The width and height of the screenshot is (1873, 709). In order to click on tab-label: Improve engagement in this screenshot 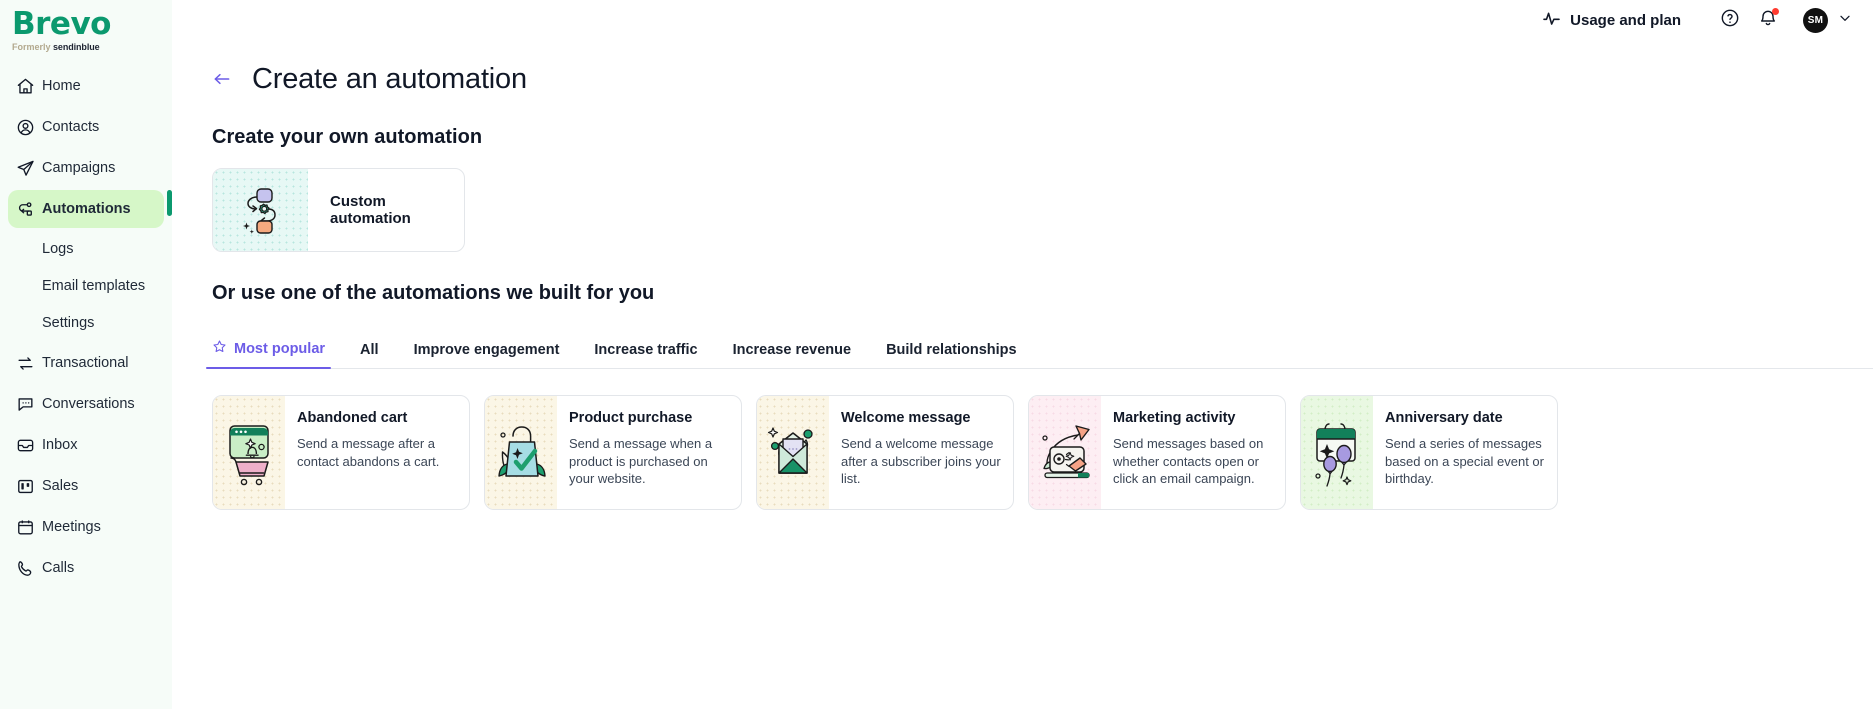, I will do `click(486, 350)`.